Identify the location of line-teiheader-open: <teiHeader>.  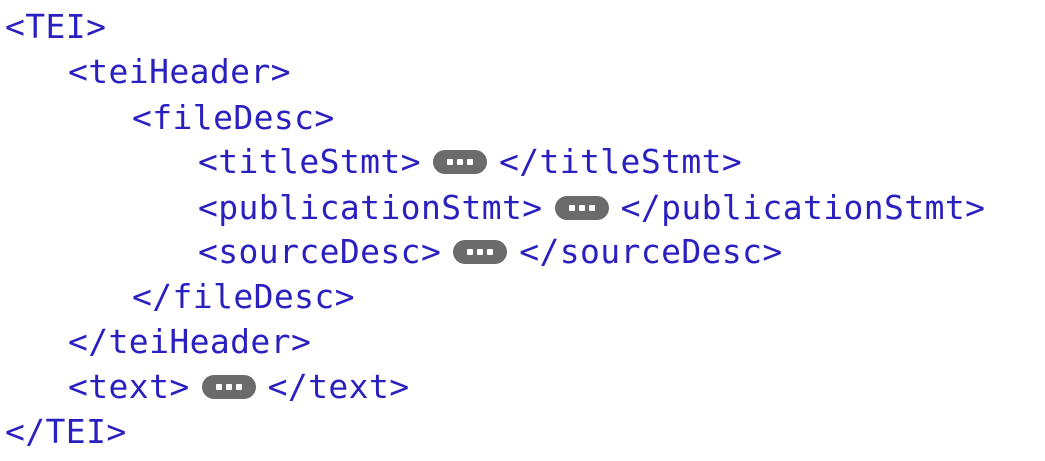
(145, 71).